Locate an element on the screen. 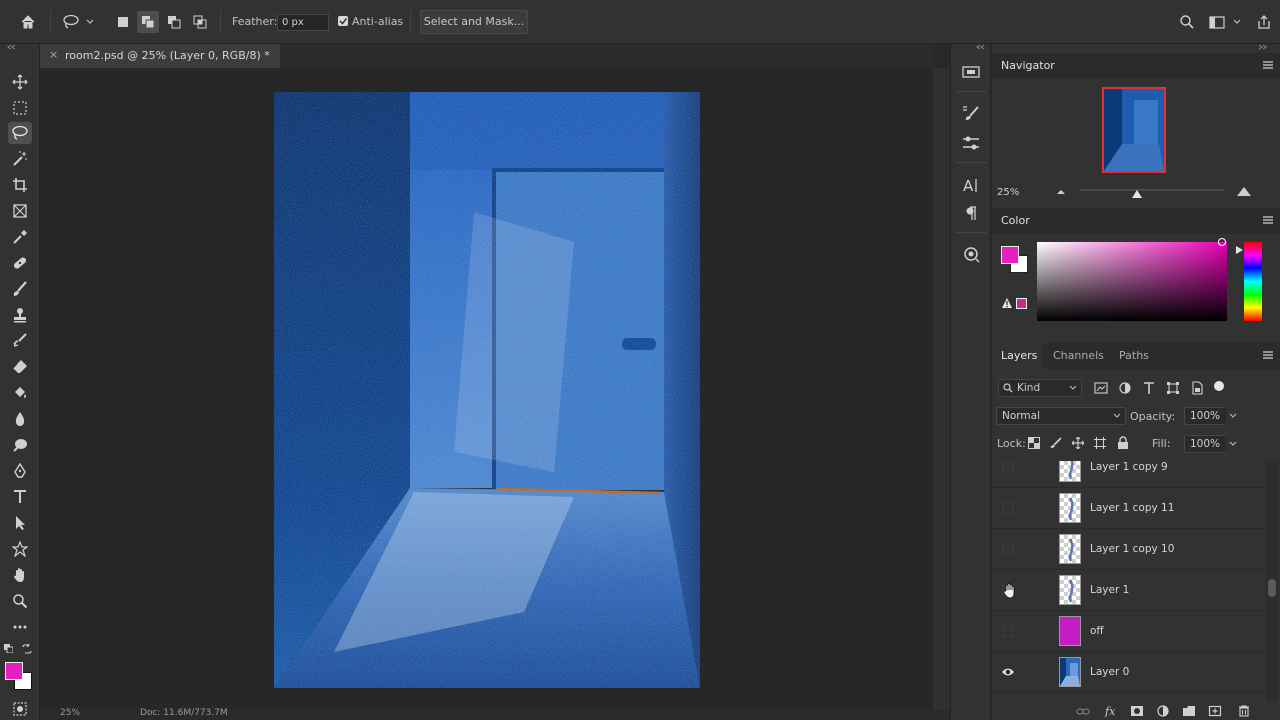 The height and width of the screenshot is (720, 1280). navigator-title: Navigator is located at coordinates (1028, 65).